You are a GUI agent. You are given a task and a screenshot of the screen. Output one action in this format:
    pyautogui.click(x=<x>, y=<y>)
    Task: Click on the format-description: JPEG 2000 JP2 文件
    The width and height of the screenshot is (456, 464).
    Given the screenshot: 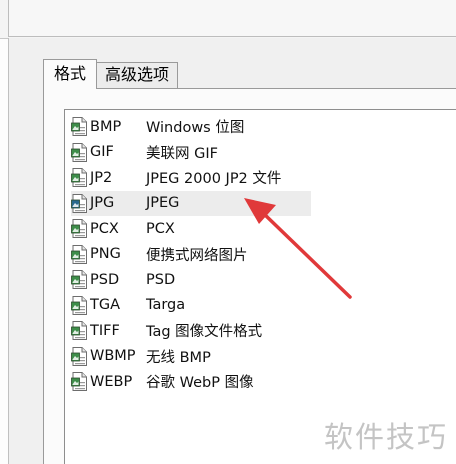 What is the action you would take?
    pyautogui.click(x=214, y=179)
    